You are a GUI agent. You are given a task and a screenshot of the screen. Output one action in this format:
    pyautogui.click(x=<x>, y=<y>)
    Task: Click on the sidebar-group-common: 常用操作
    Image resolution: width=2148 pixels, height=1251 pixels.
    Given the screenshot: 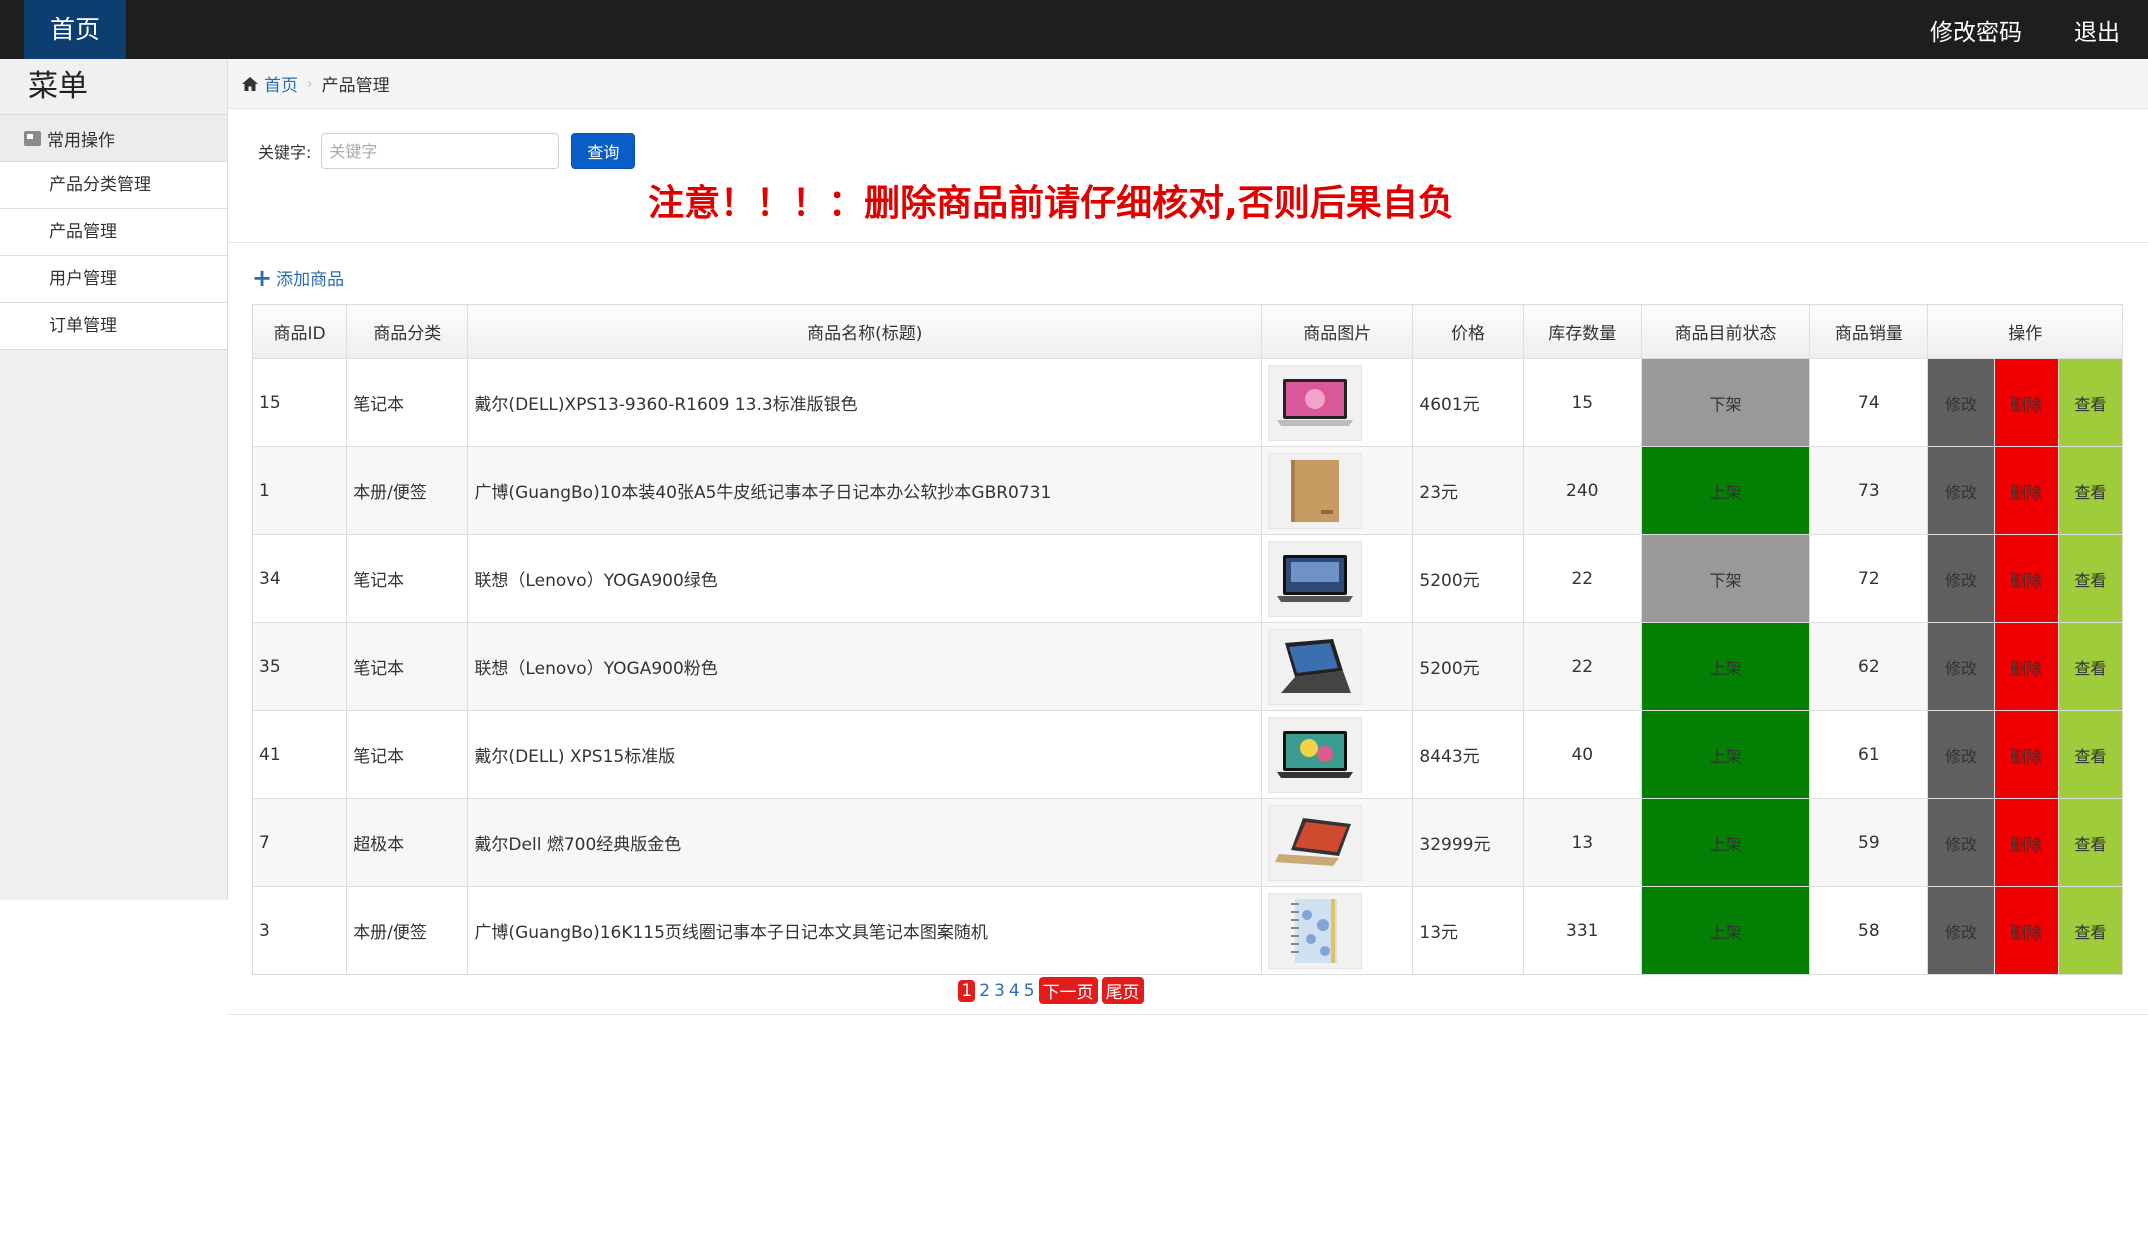 What is the action you would take?
    pyautogui.click(x=113, y=138)
    